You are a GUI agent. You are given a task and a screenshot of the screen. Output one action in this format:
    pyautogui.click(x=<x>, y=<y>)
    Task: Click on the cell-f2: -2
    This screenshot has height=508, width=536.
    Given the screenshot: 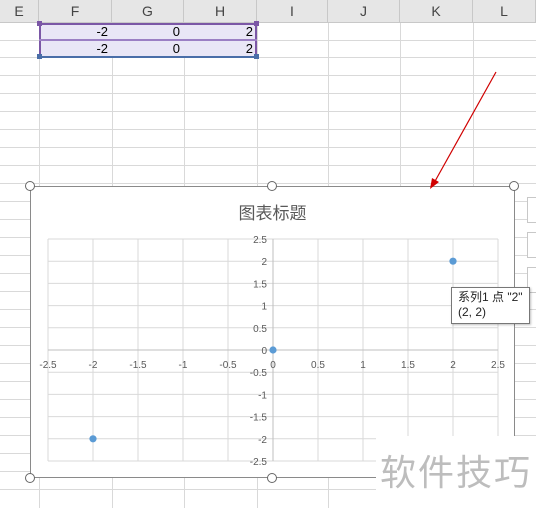 What is the action you would take?
    pyautogui.click(x=75, y=48)
    